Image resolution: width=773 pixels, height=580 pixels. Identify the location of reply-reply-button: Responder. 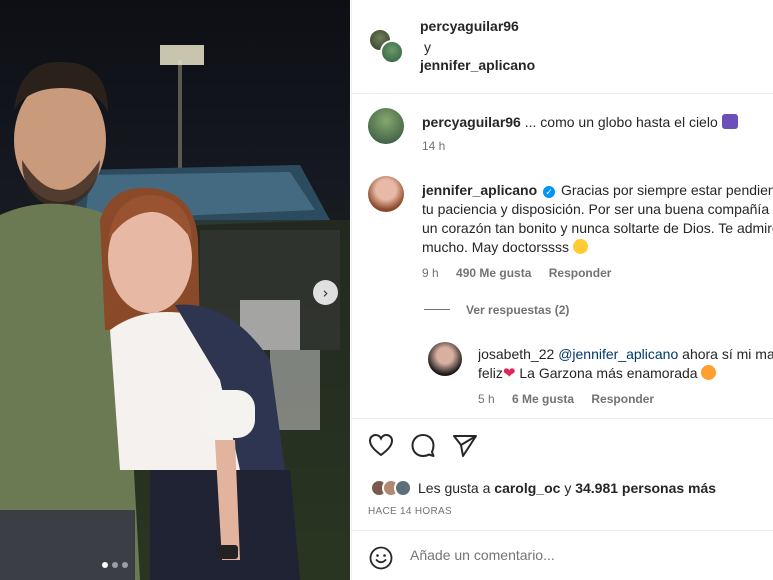
(622, 399).